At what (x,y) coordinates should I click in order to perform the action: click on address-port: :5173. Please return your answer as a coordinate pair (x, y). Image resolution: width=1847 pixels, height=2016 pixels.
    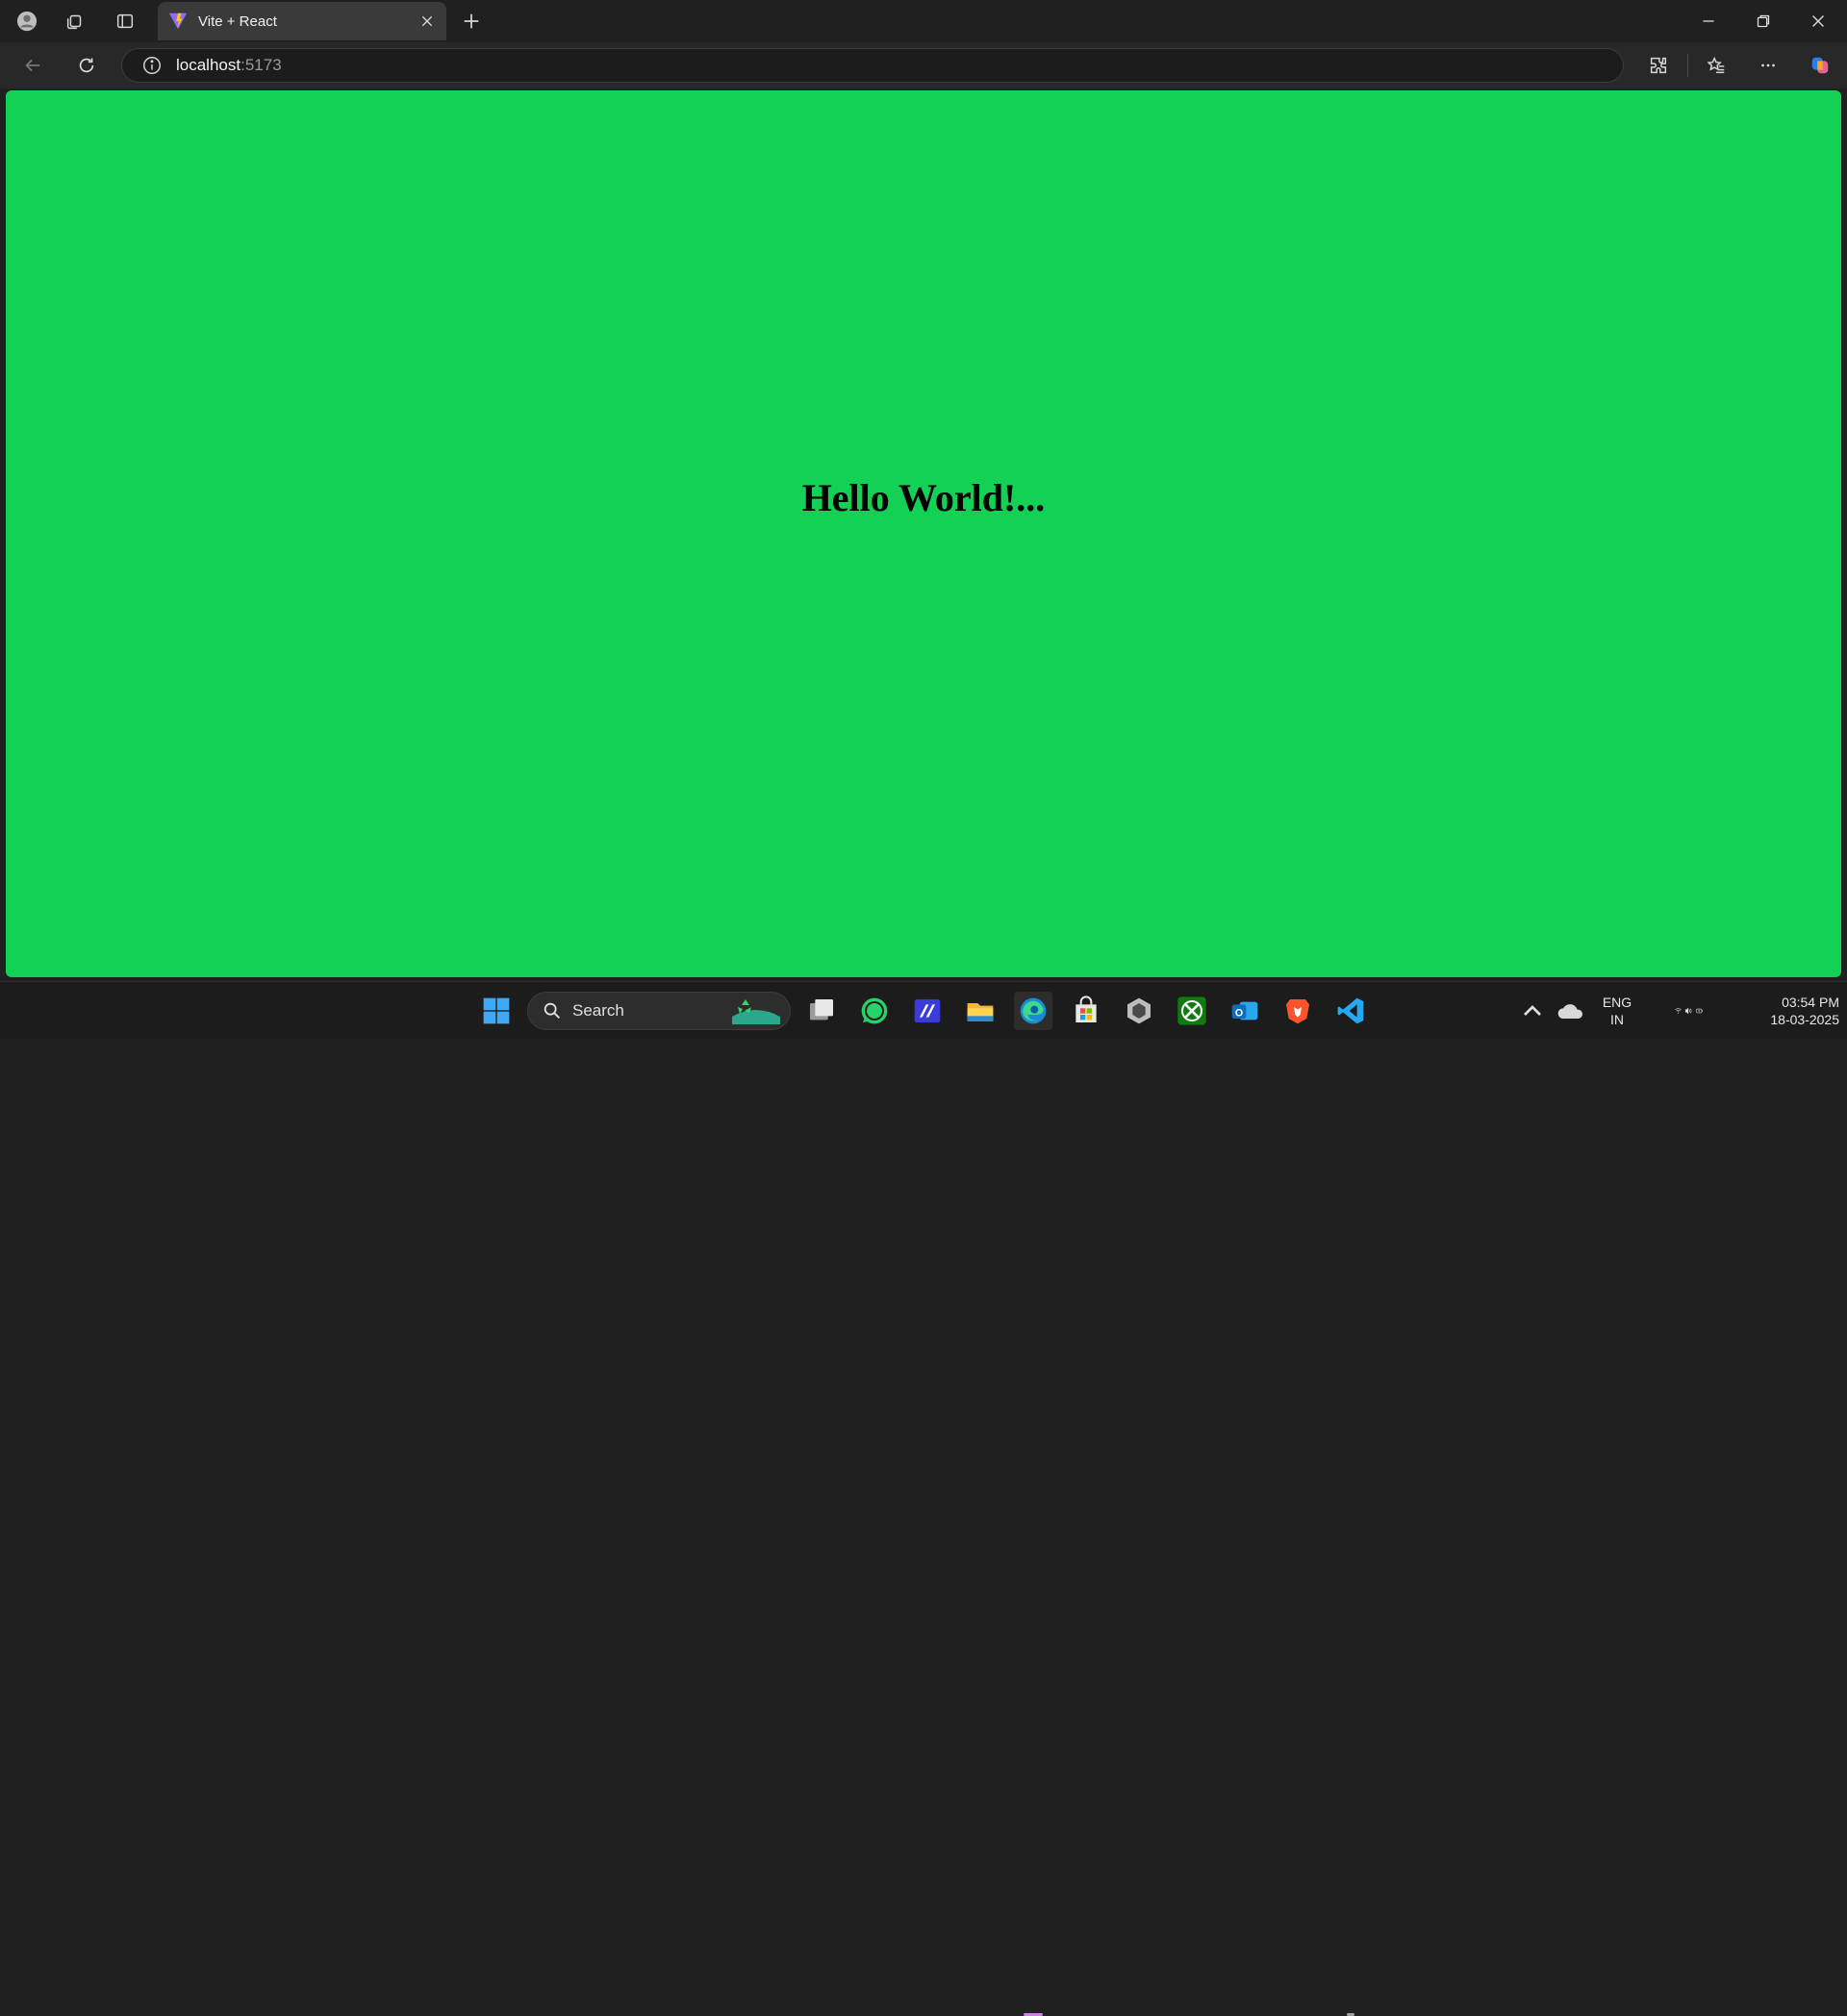
    Looking at the image, I should click on (261, 65).